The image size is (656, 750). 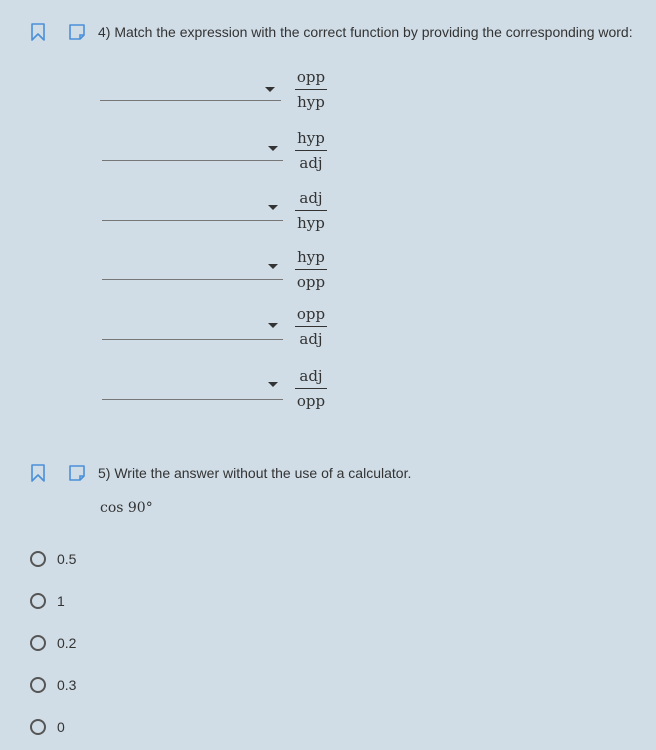 What do you see at coordinates (61, 727) in the screenshot?
I see `option-label: 0` at bounding box center [61, 727].